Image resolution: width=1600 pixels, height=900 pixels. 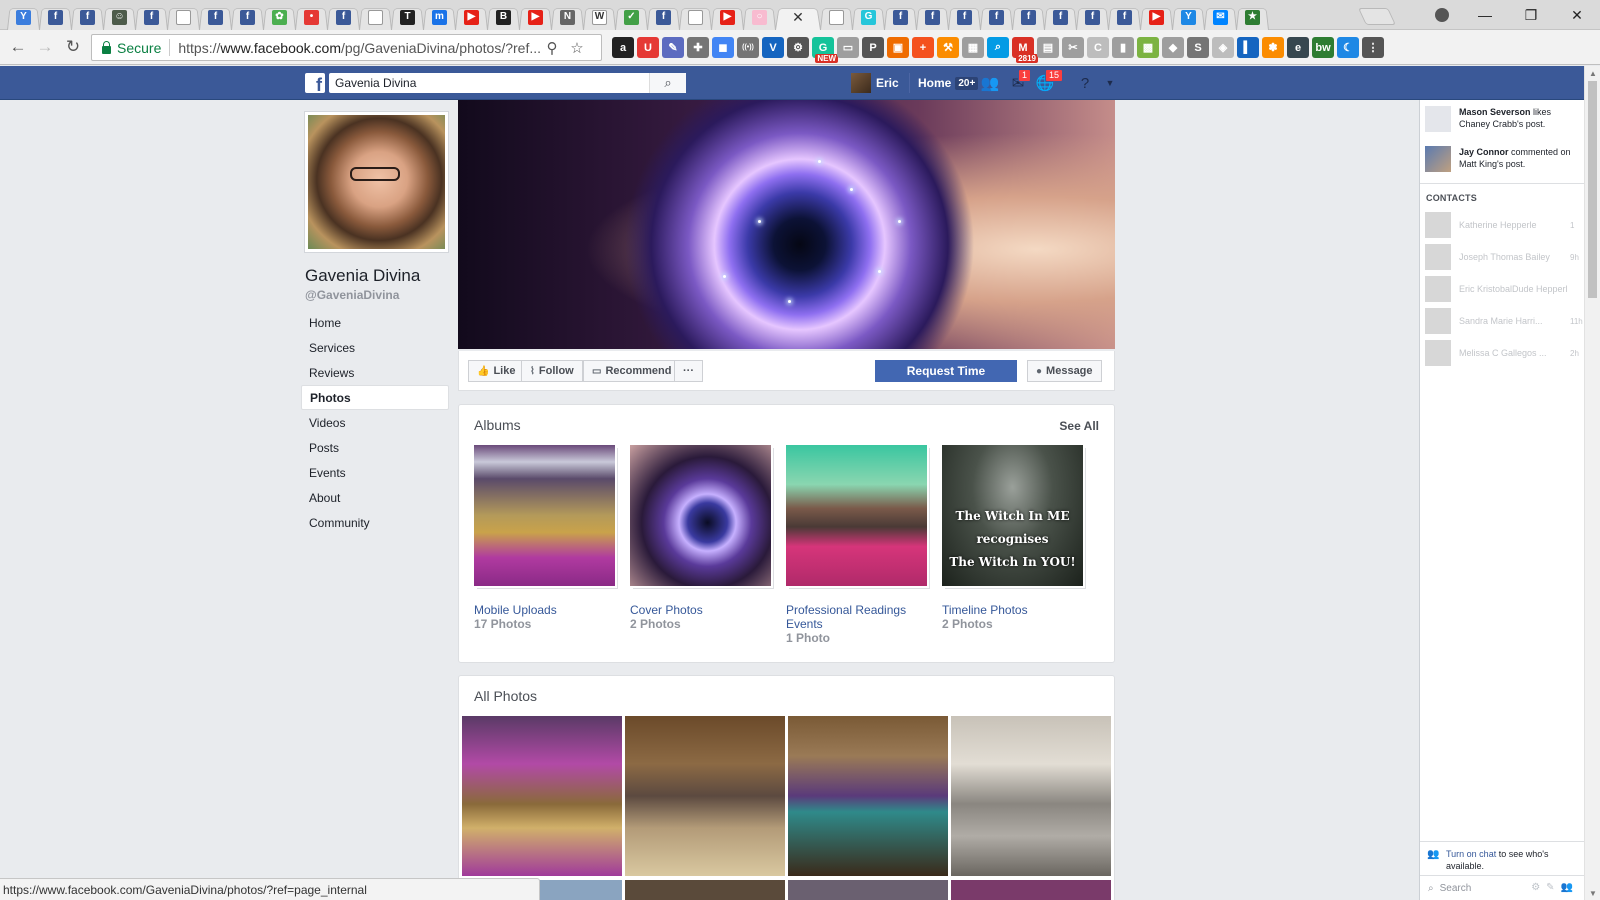 What do you see at coordinates (748, 47) in the screenshot?
I see `signal-icon: ((•))` at bounding box center [748, 47].